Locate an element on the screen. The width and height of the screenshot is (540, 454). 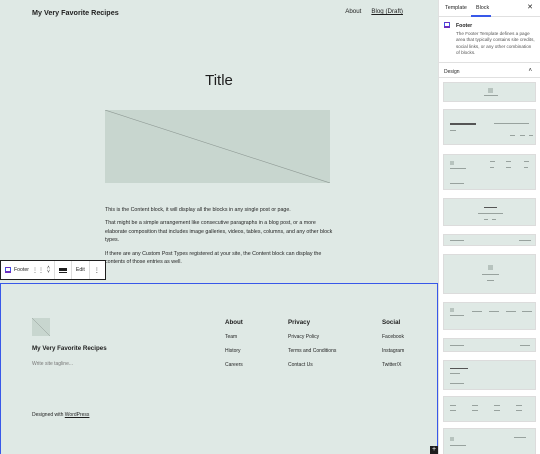
footer-credits: Designed with WordPress is located at coordinates (60, 415).